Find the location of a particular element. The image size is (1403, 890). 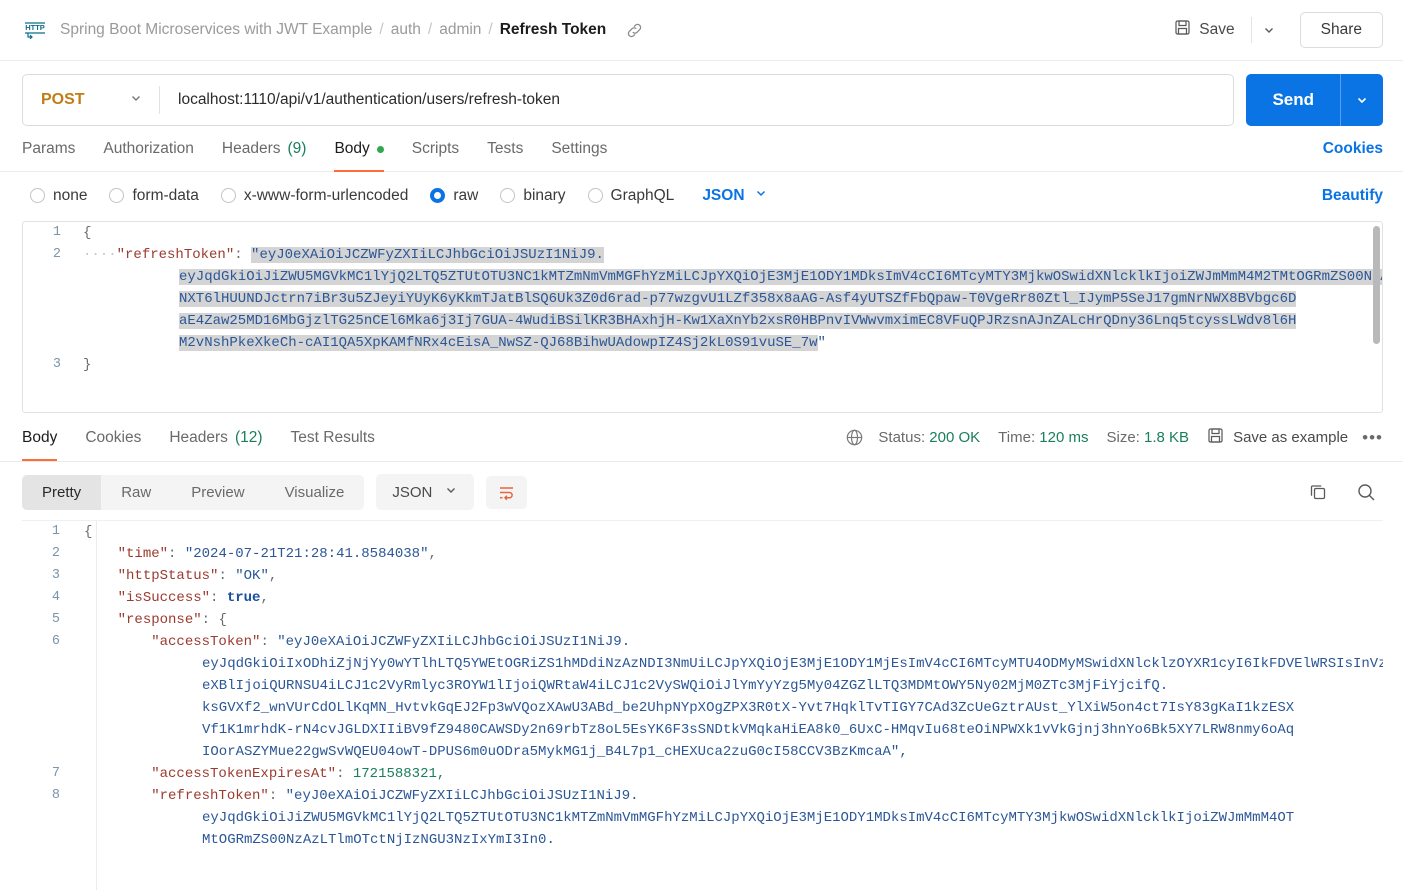

response-view-segmented: Pretty Raw Preview Visualize is located at coordinates (193, 492).